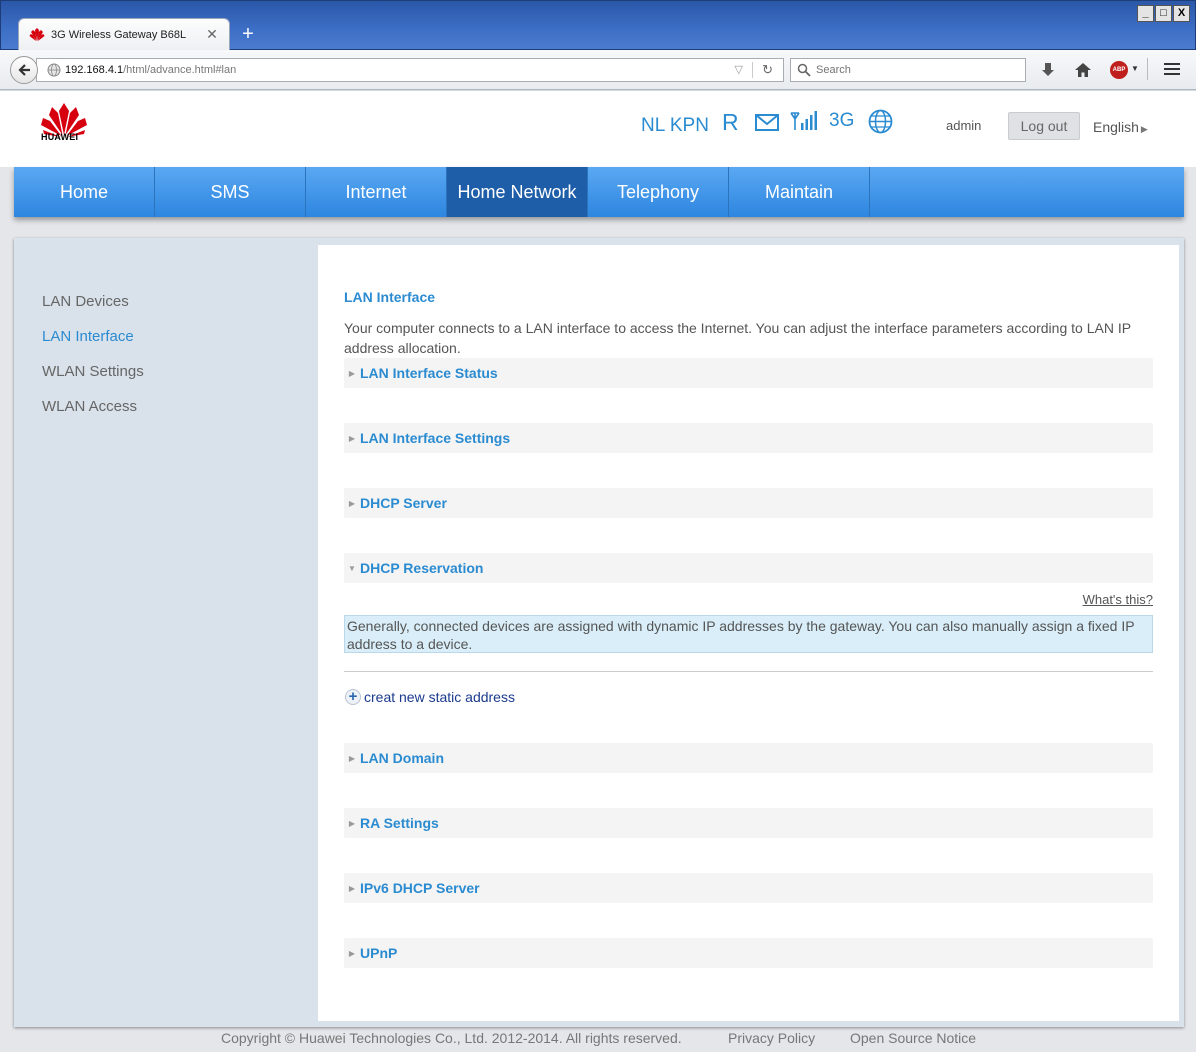  Describe the element at coordinates (93, 371) in the screenshot. I see `sidebar-item-wlan-settings: WLAN Settings` at that location.